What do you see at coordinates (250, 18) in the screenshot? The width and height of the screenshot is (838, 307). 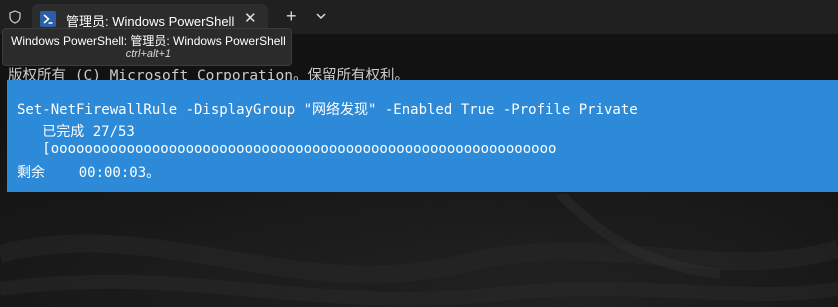 I see `close-icon: ✕` at bounding box center [250, 18].